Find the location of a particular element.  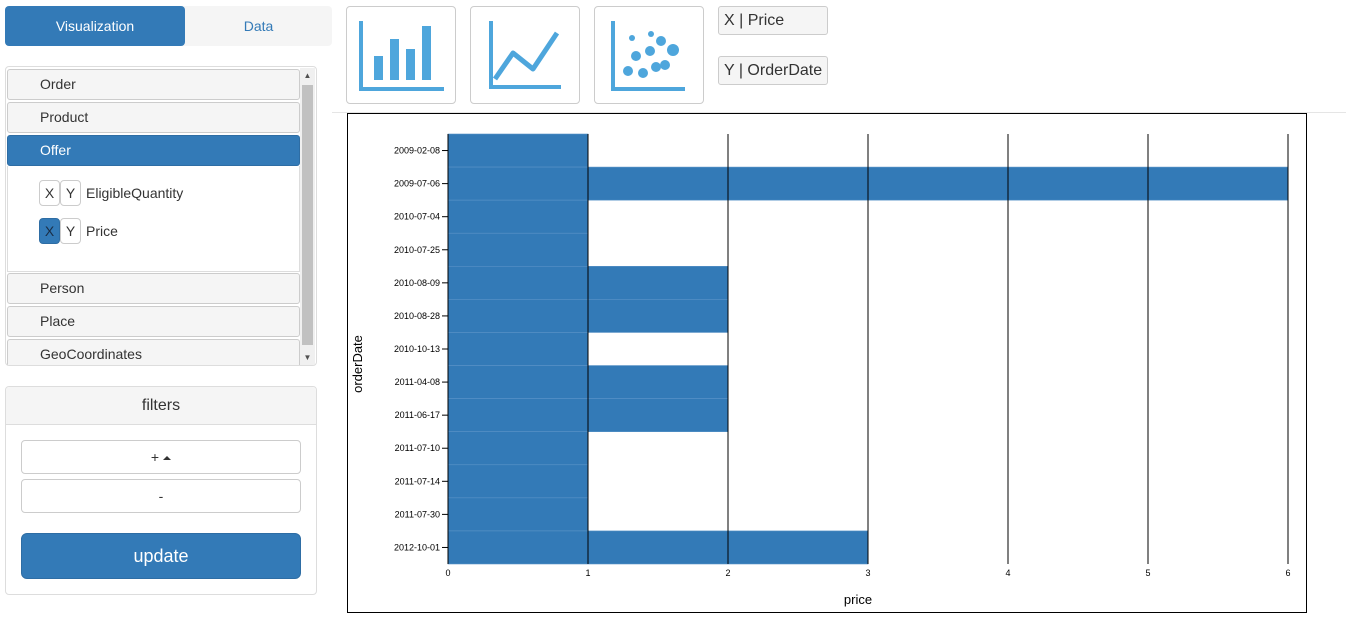

y-tick-label: 2012-10-01 is located at coordinates (417, 547).